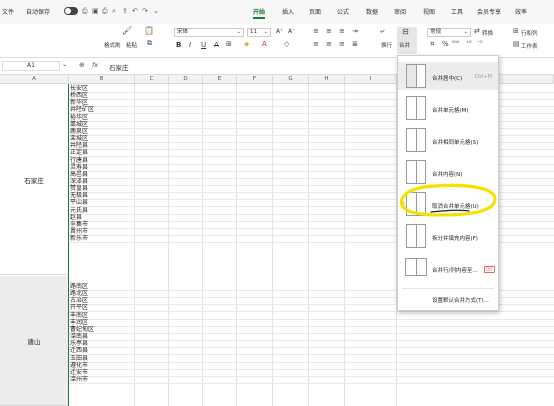  Describe the element at coordinates (445, 44) in the screenshot. I see `percent-icon: %` at that location.